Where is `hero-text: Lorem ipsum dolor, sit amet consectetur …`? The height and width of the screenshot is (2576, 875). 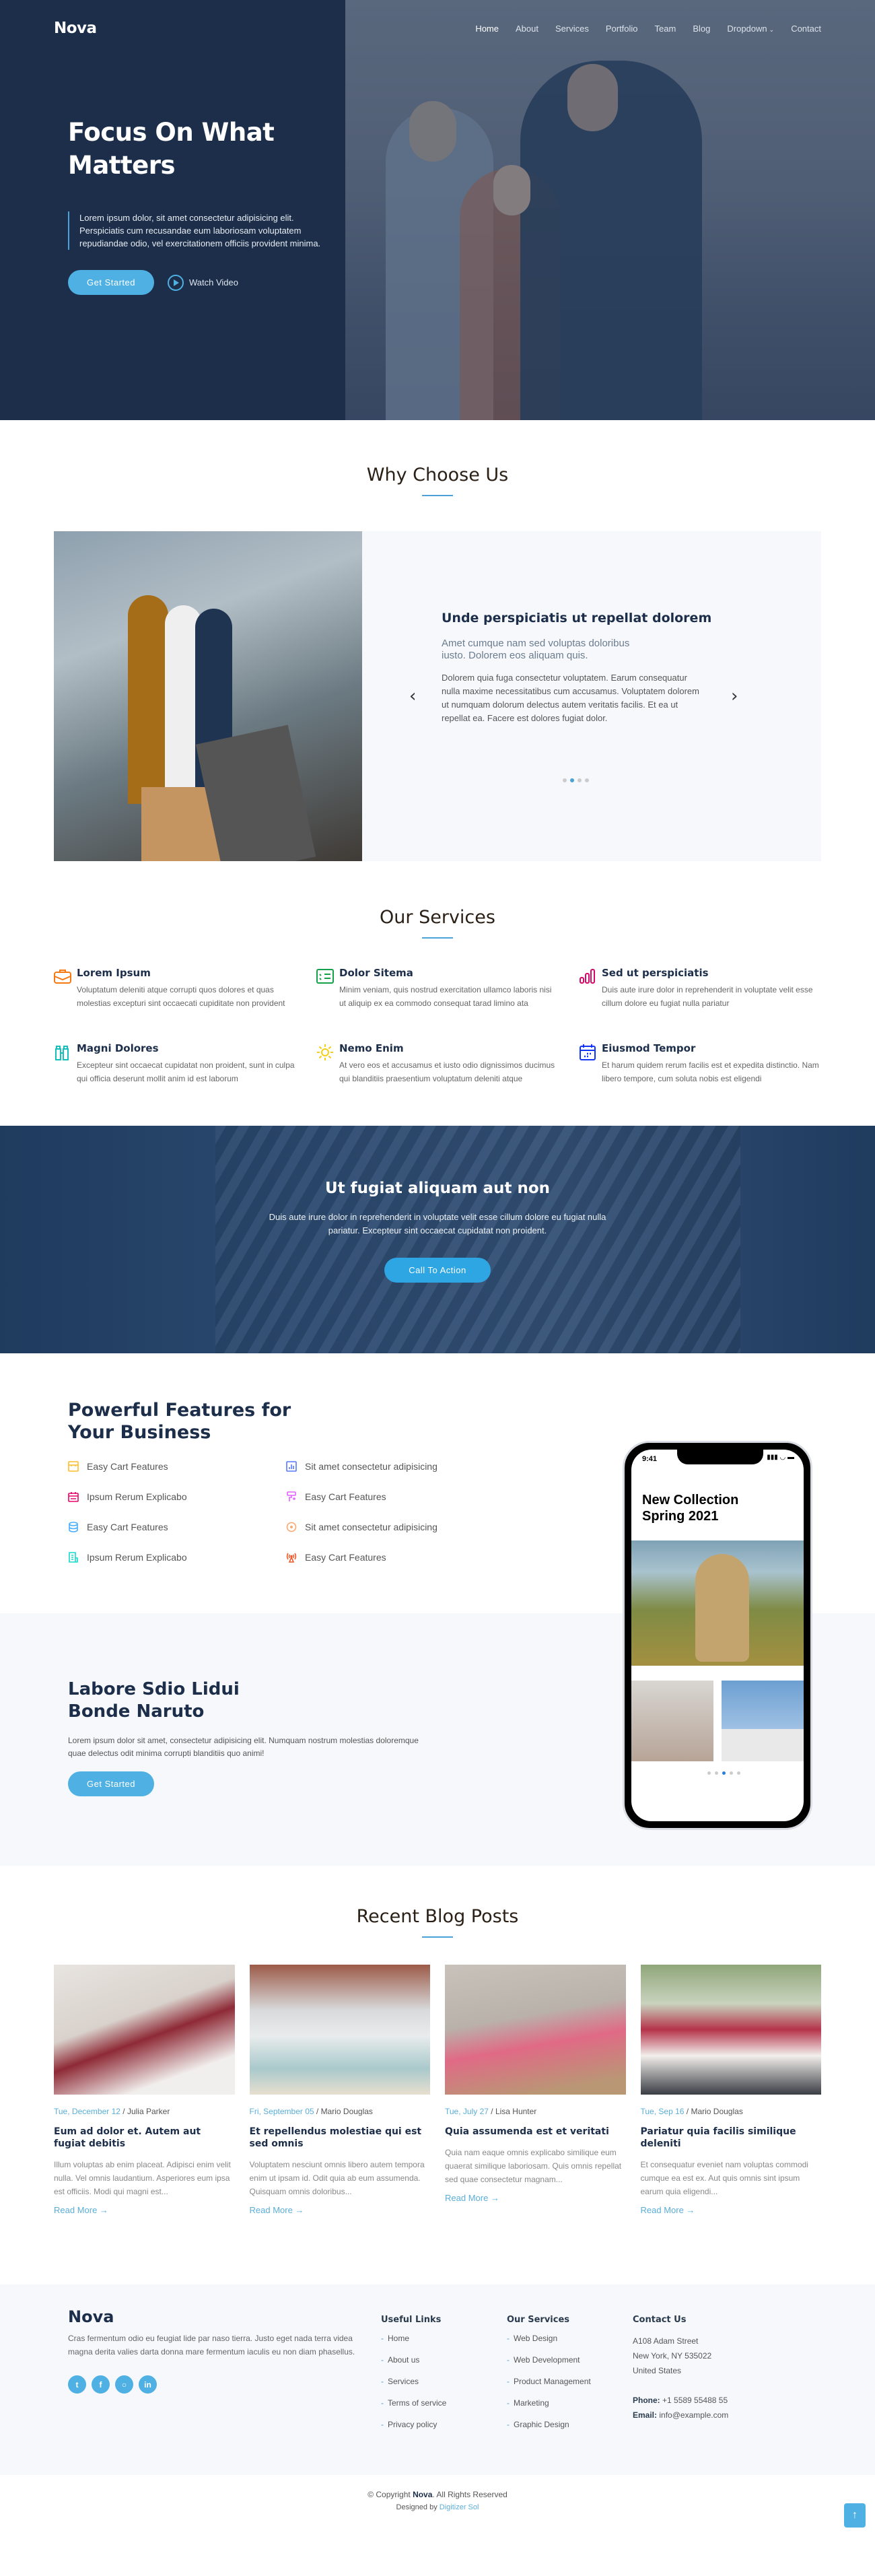 hero-text: Lorem ipsum dolor, sit amet consectetur … is located at coordinates (196, 230).